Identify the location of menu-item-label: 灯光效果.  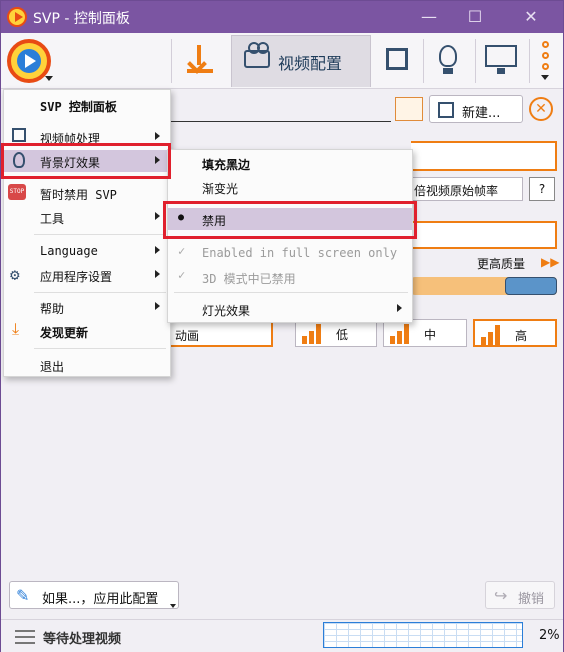
(226, 311).